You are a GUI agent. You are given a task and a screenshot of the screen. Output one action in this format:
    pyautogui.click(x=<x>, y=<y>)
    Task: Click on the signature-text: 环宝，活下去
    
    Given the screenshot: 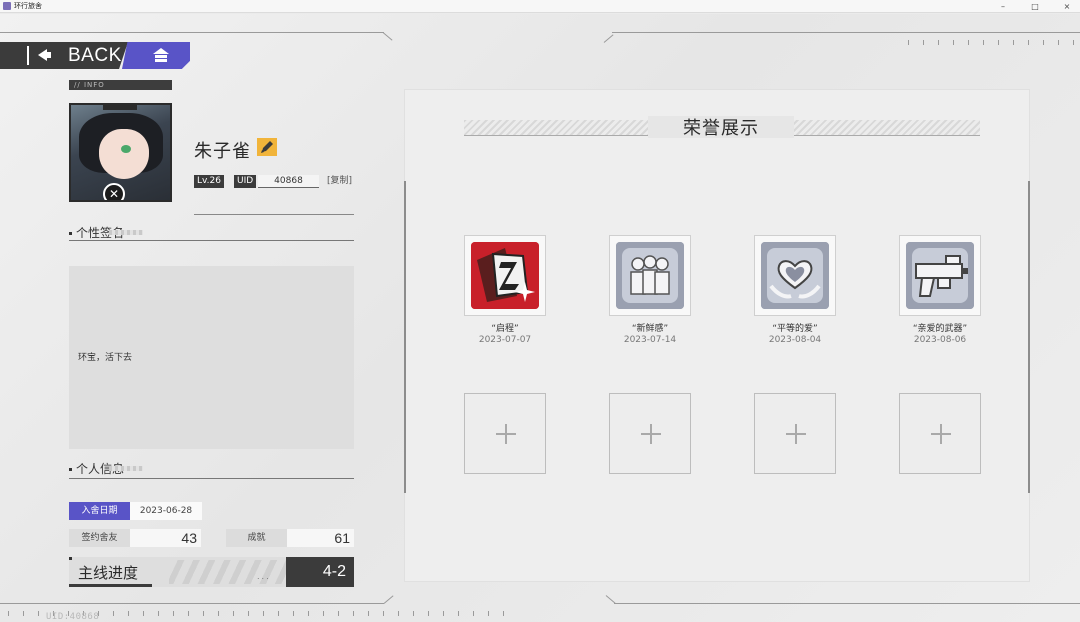 What is the action you would take?
    pyautogui.click(x=105, y=358)
    